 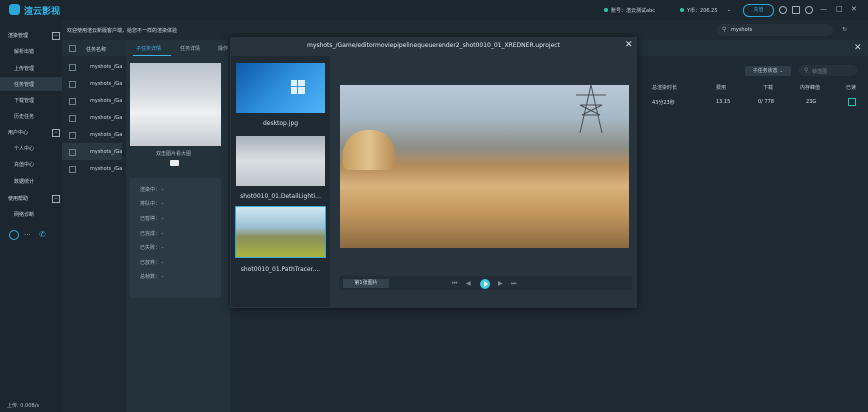 I want to click on folder-icon, so click(x=174, y=163).